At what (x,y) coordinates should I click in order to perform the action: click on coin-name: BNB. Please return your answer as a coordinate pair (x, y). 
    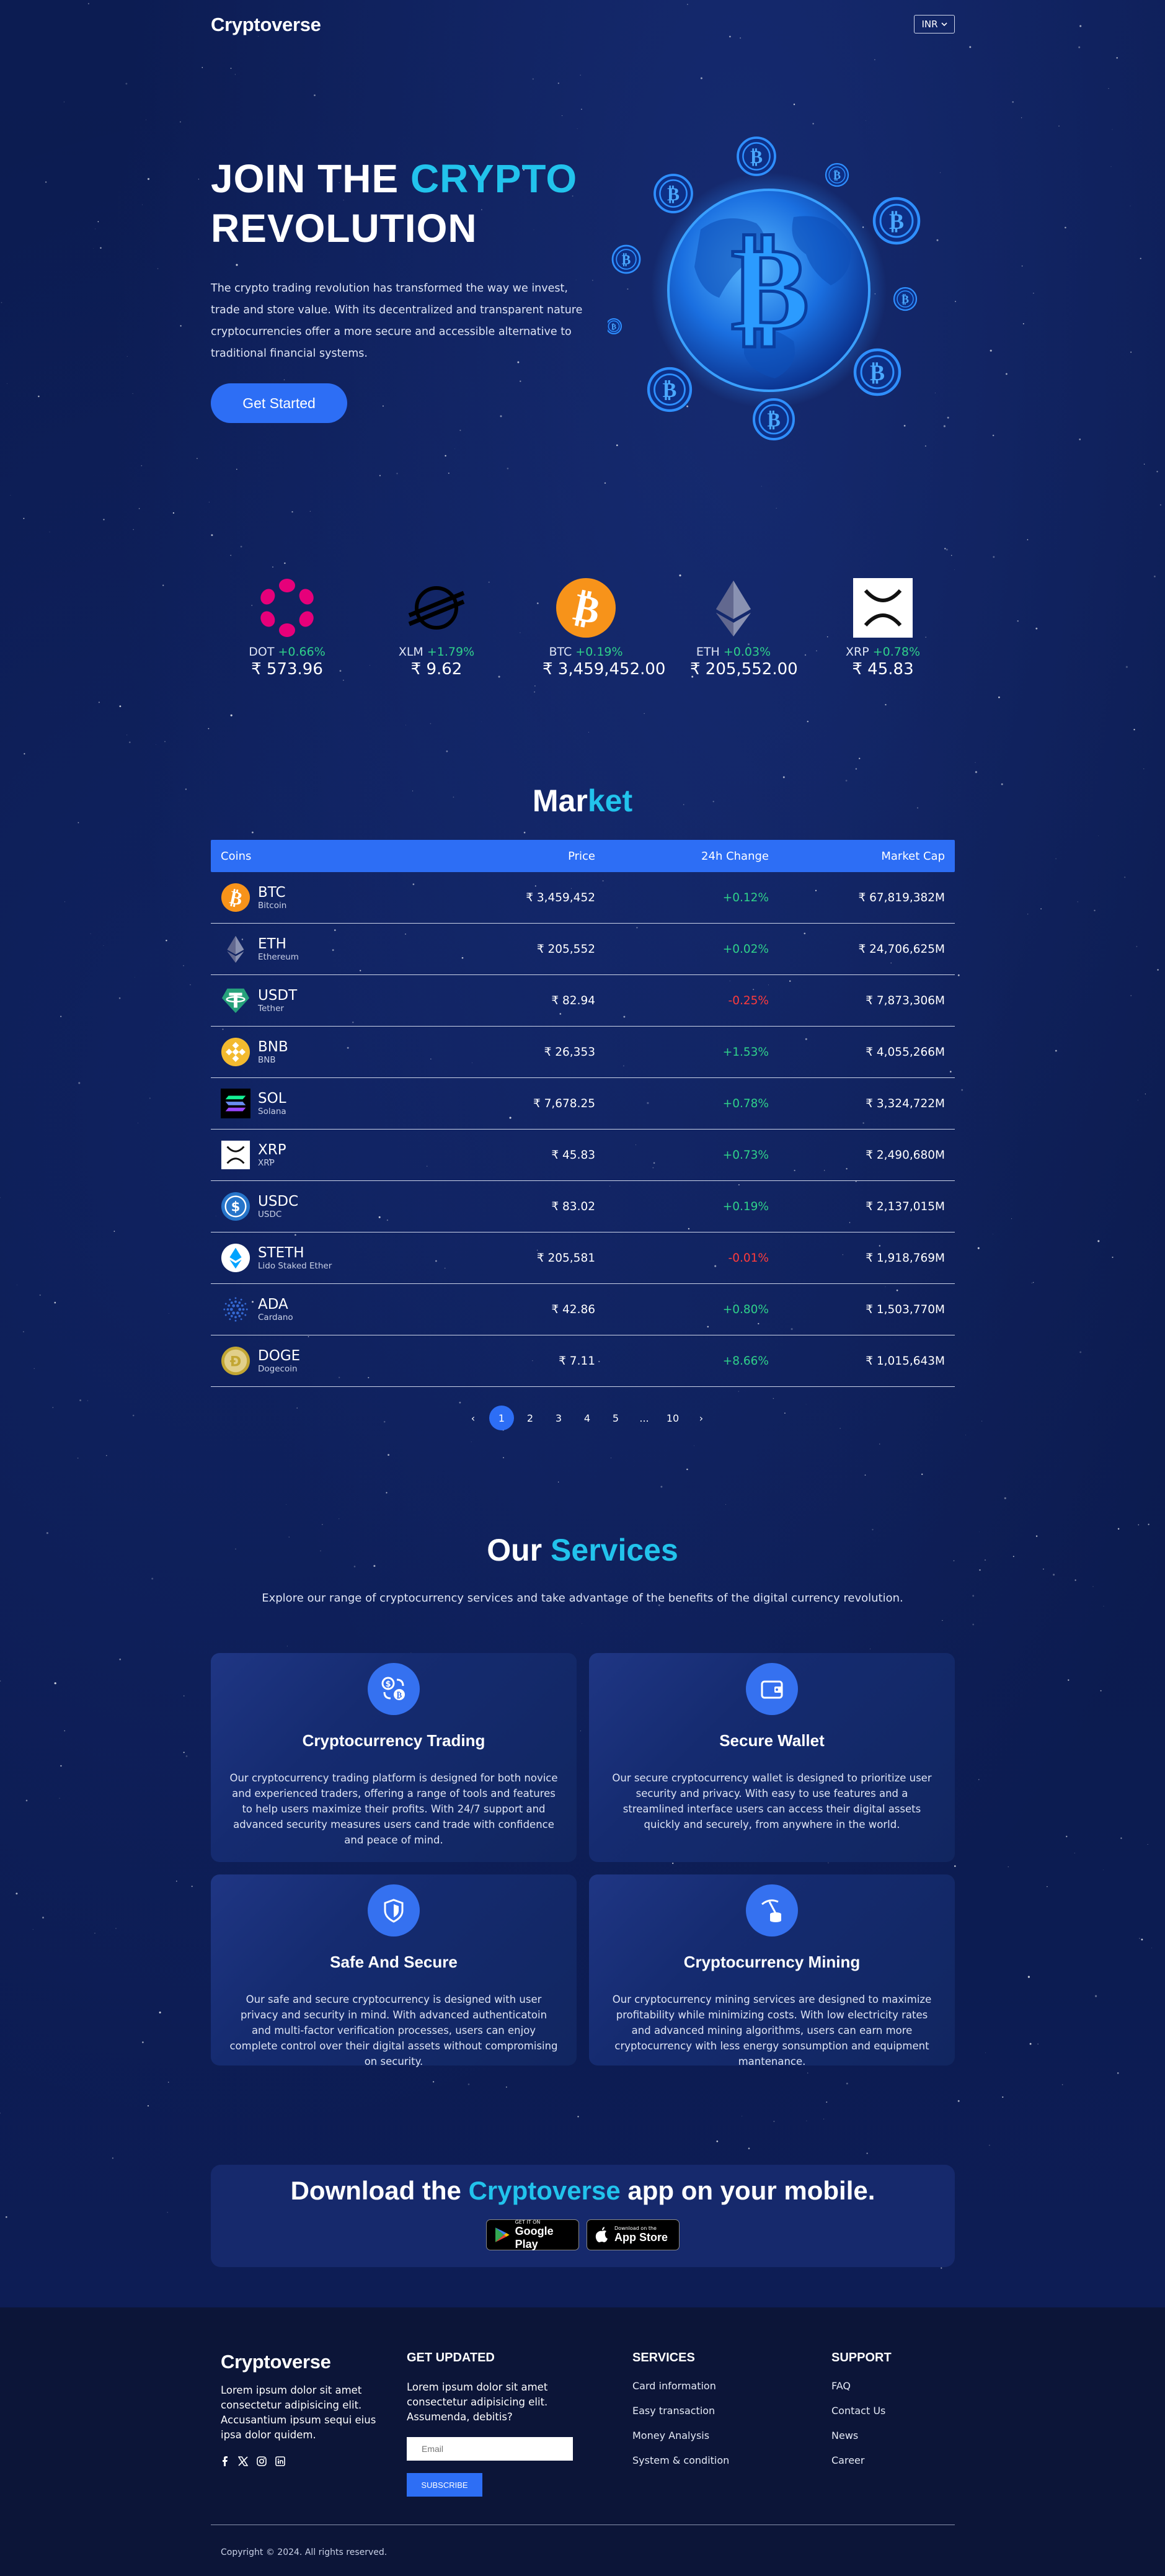
    Looking at the image, I should click on (267, 1060).